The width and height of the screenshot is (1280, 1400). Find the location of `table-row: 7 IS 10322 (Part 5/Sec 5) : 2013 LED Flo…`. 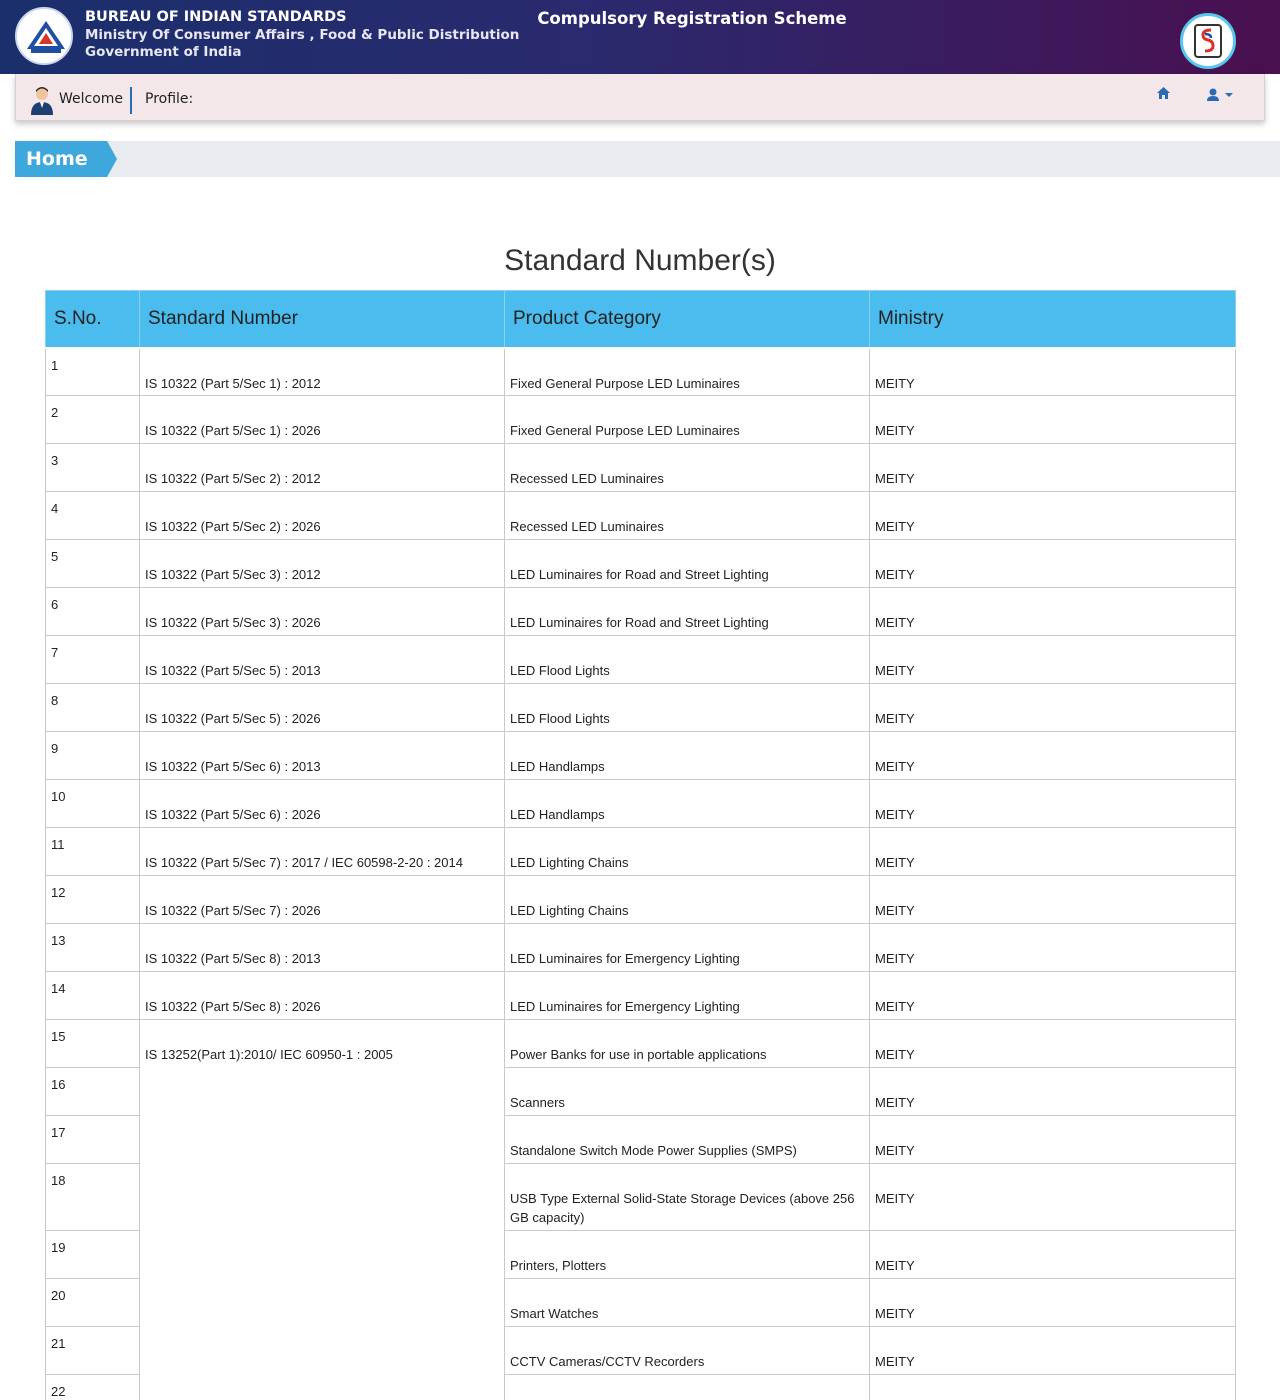

table-row: 7 IS 10322 (Part 5/Sec 5) : 2013 LED Flo… is located at coordinates (640, 659).